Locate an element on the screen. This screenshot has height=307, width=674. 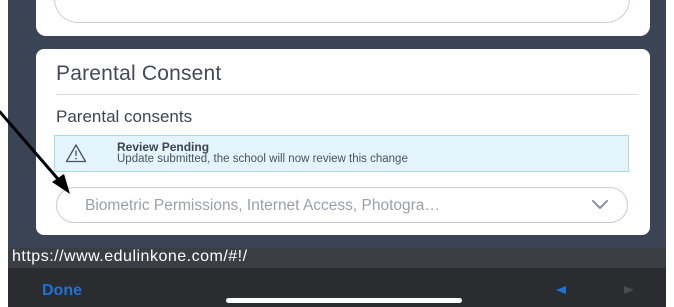
section-label: Parental consents is located at coordinates (124, 116).